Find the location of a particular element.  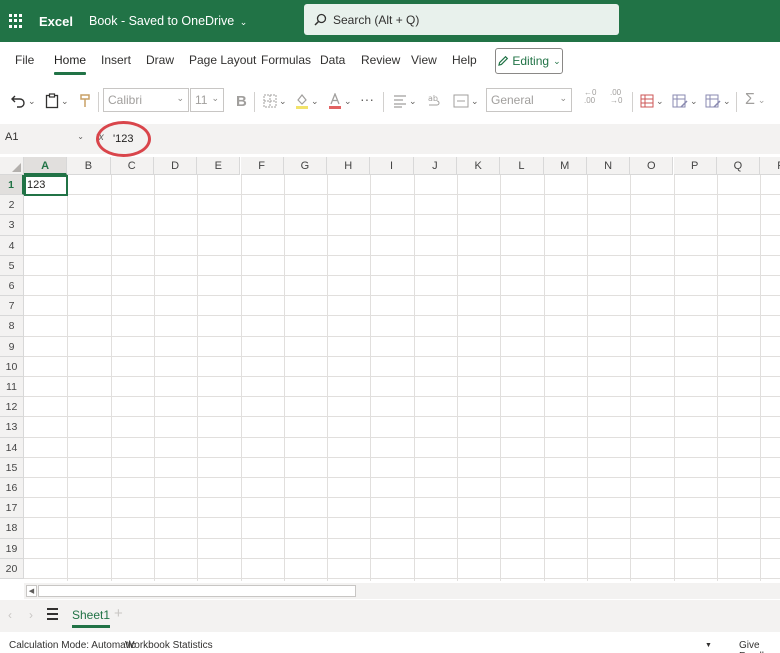

column-header-k: K is located at coordinates (479, 166).